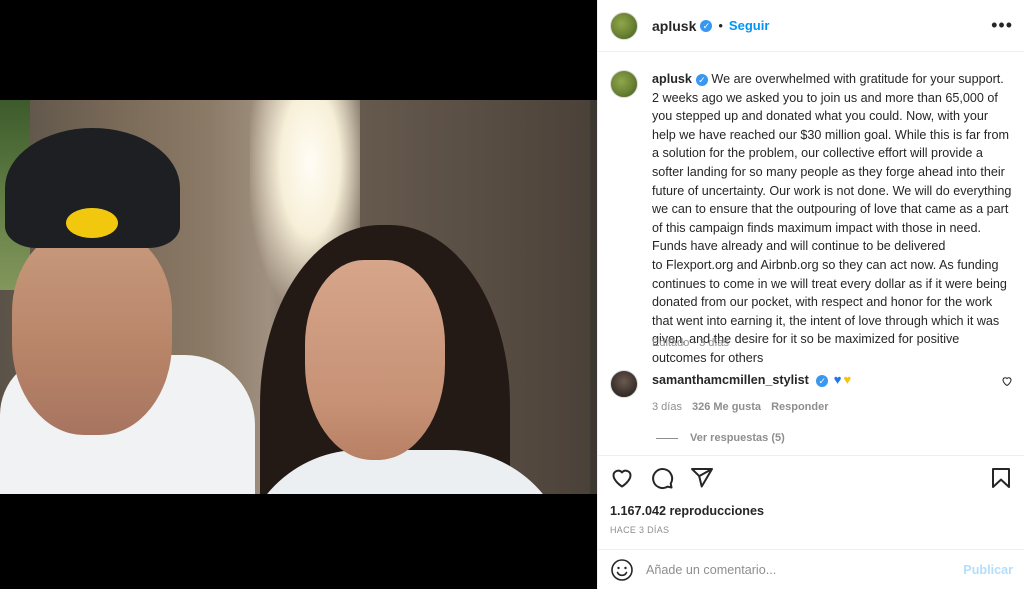  I want to click on comment-input, so click(805, 569).